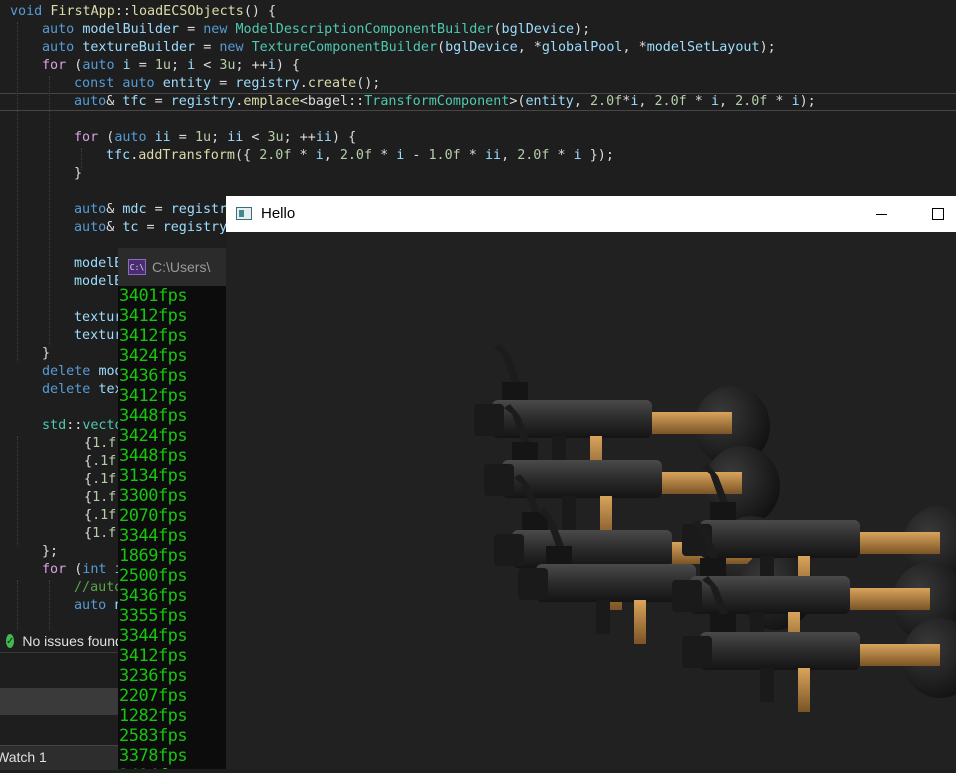  I want to click on code-token: textur, so click(98, 335).